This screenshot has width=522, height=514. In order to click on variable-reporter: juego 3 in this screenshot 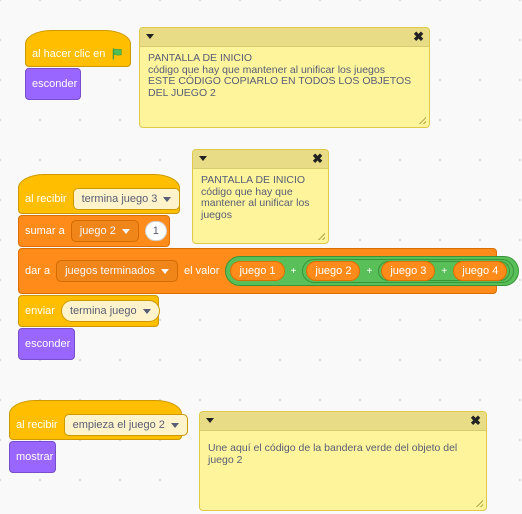, I will do `click(408, 271)`.